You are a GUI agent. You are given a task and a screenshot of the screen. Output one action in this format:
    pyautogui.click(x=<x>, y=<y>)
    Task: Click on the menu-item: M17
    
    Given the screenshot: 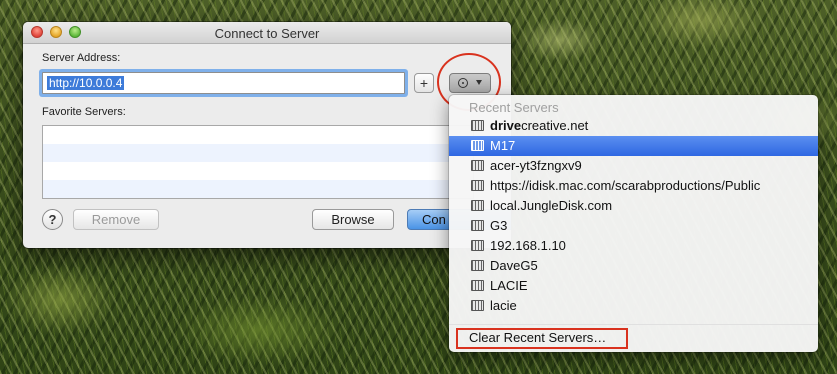 What is the action you would take?
    pyautogui.click(x=633, y=146)
    